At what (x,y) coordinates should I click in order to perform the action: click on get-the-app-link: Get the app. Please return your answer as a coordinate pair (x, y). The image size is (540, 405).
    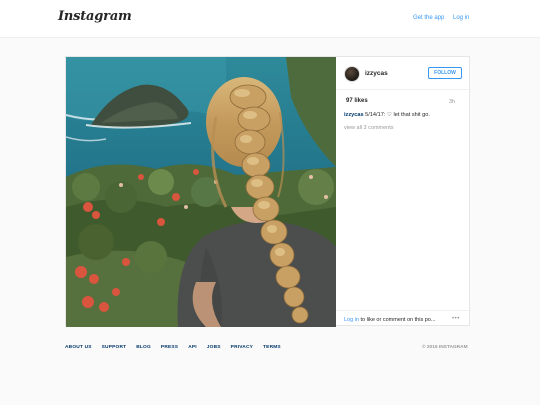
    Looking at the image, I should click on (428, 18).